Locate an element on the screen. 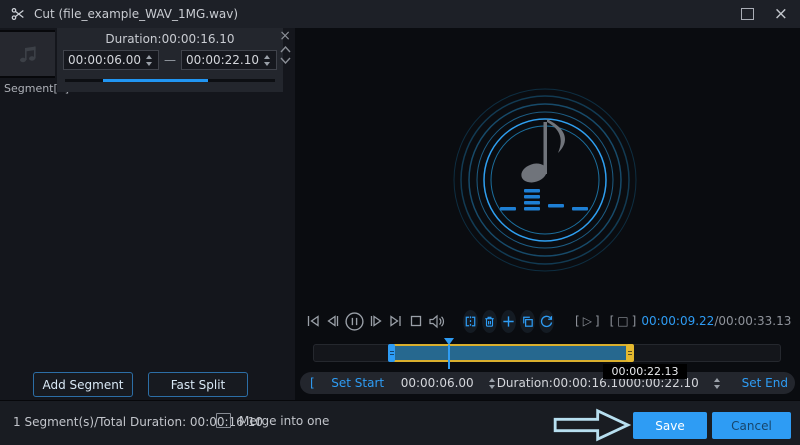 The height and width of the screenshot is (445, 800). segment-start-input: 00:00:06.00 is located at coordinates (111, 60).